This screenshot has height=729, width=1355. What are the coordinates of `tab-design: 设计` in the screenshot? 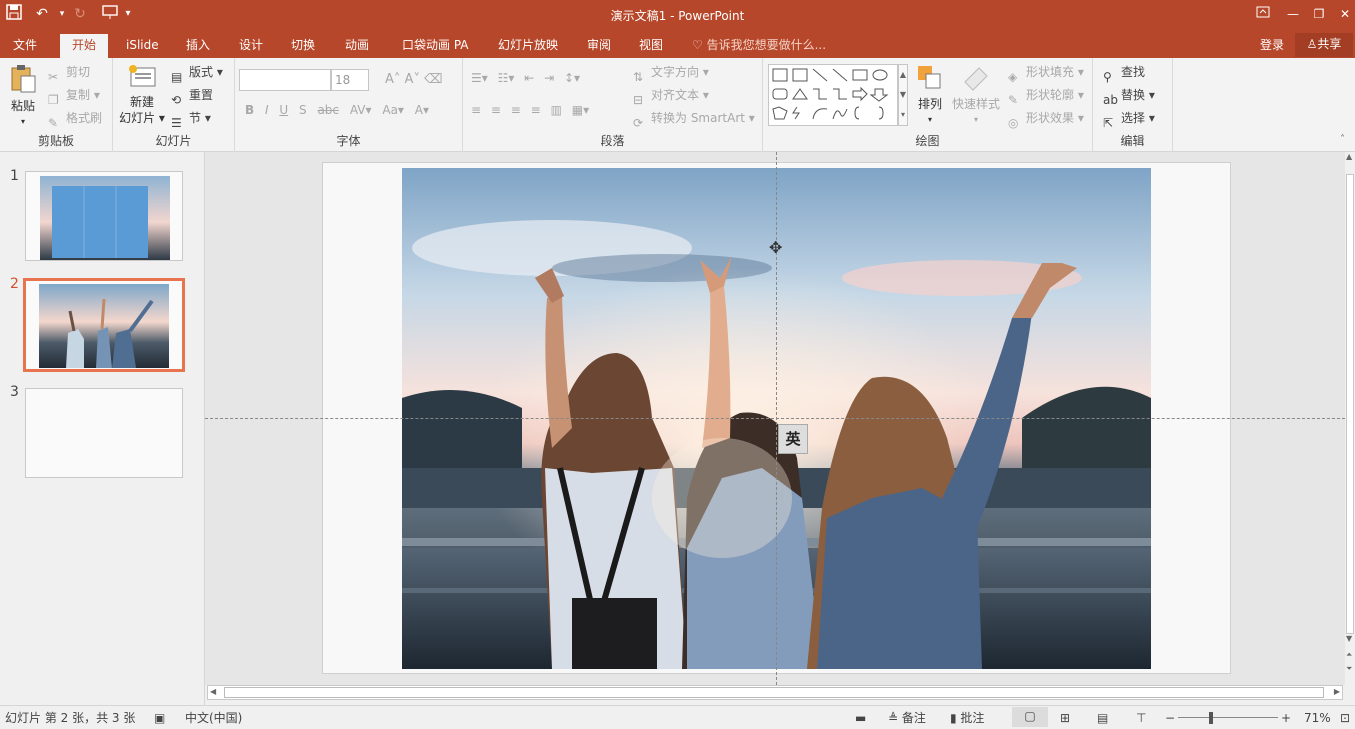 It's located at (251, 46).